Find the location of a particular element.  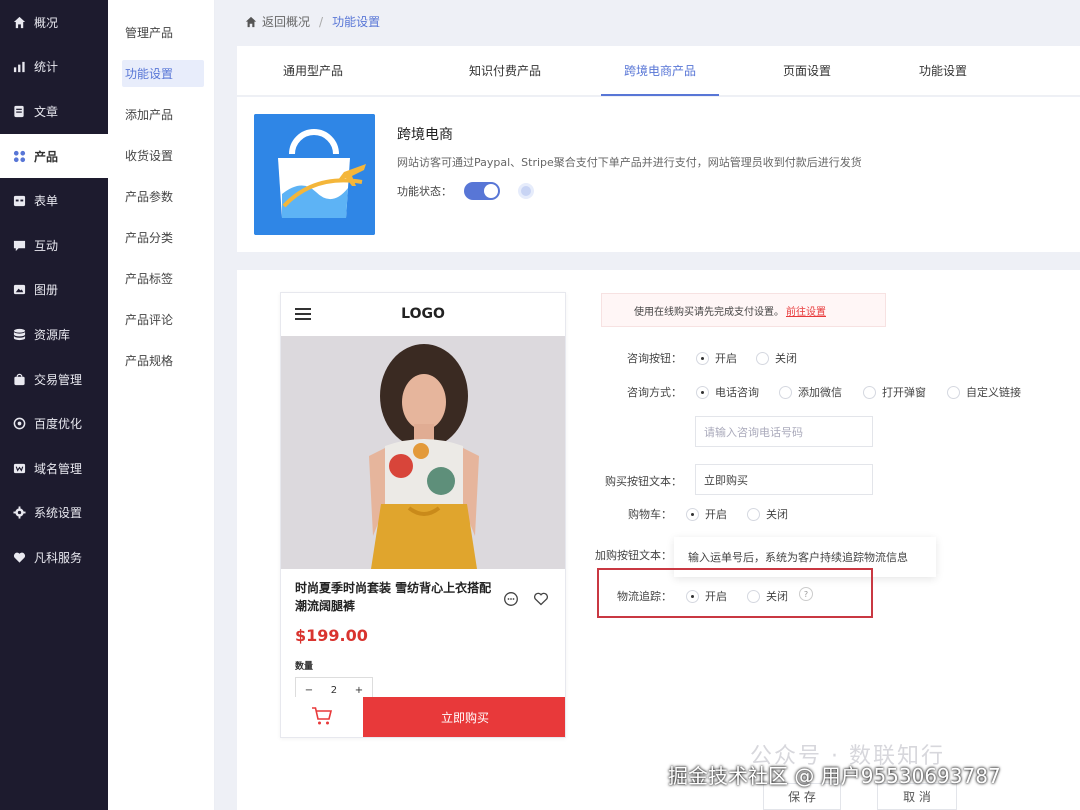

breadcrumb-back-link: 返回概况 is located at coordinates (286, 21).